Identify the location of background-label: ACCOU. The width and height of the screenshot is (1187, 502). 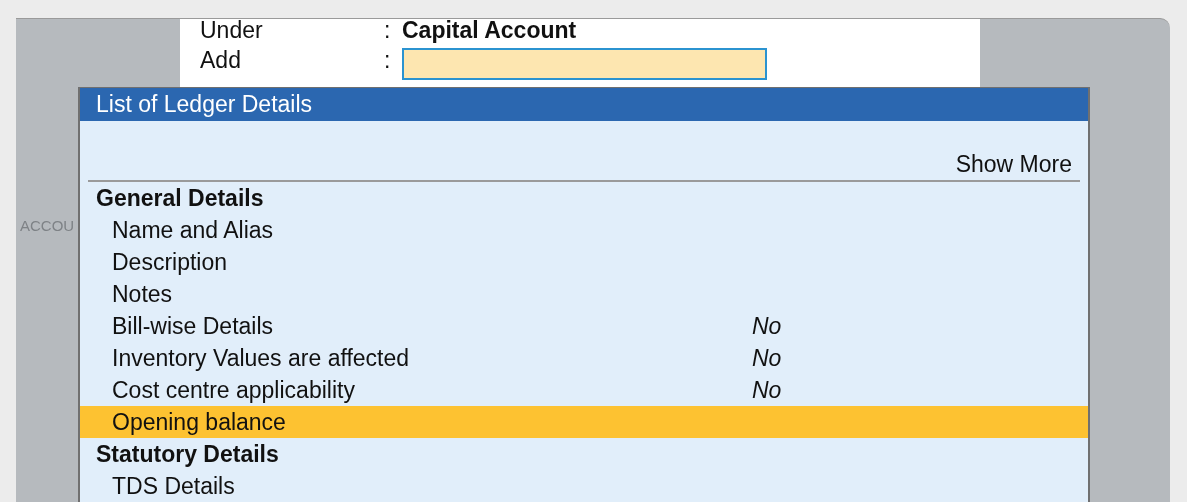
(47, 225).